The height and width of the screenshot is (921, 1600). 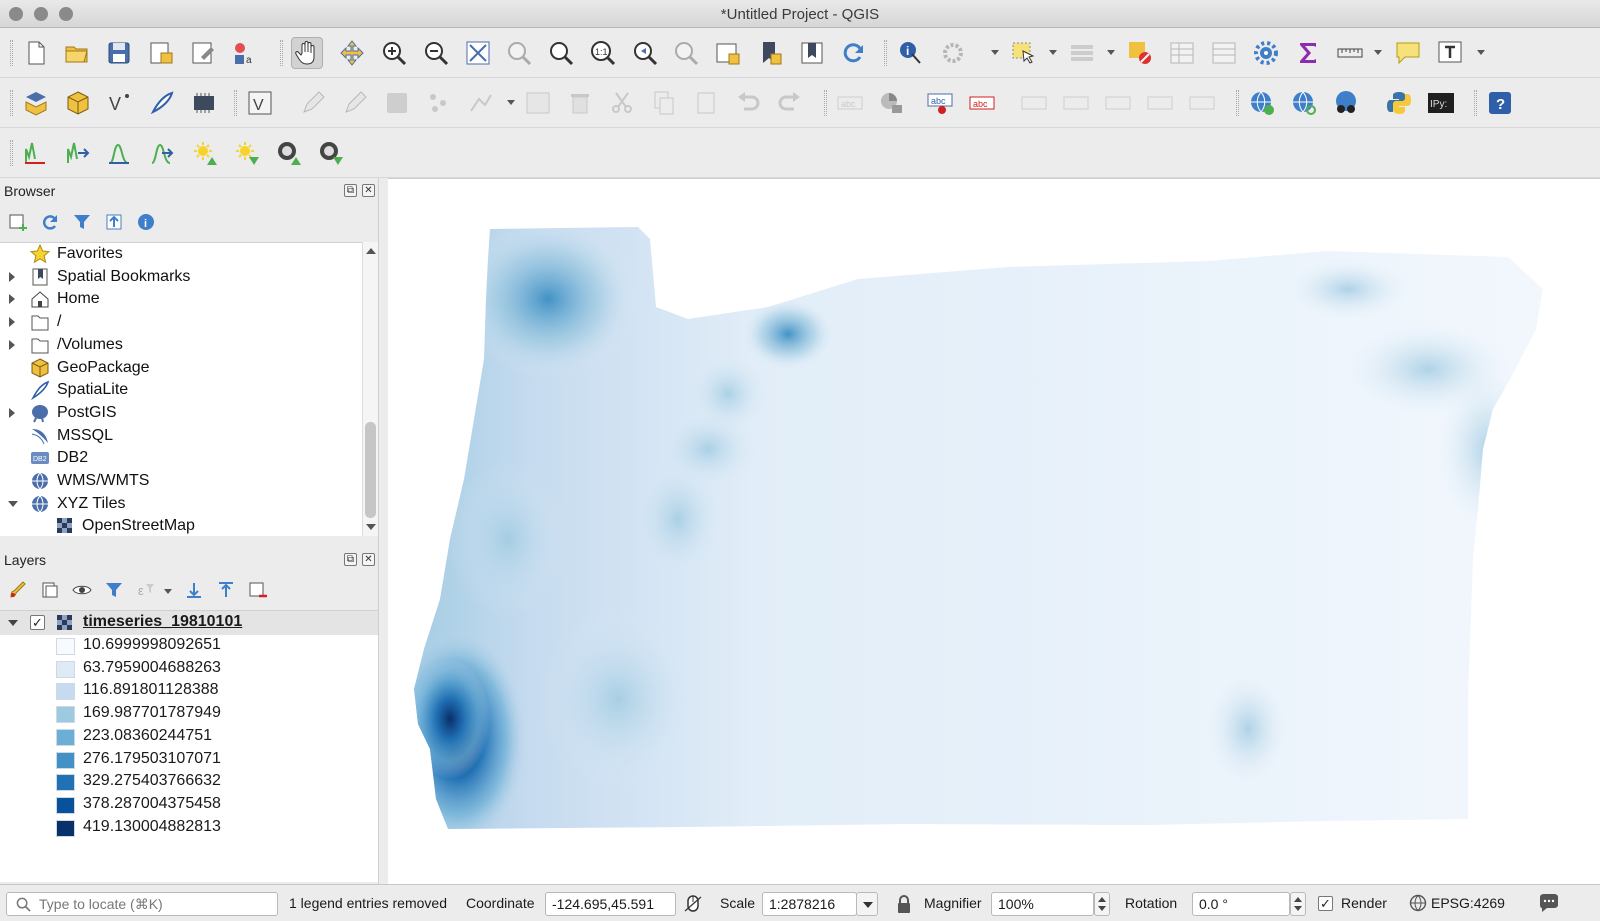 I want to click on collapse-all-button, so click(x=114, y=222).